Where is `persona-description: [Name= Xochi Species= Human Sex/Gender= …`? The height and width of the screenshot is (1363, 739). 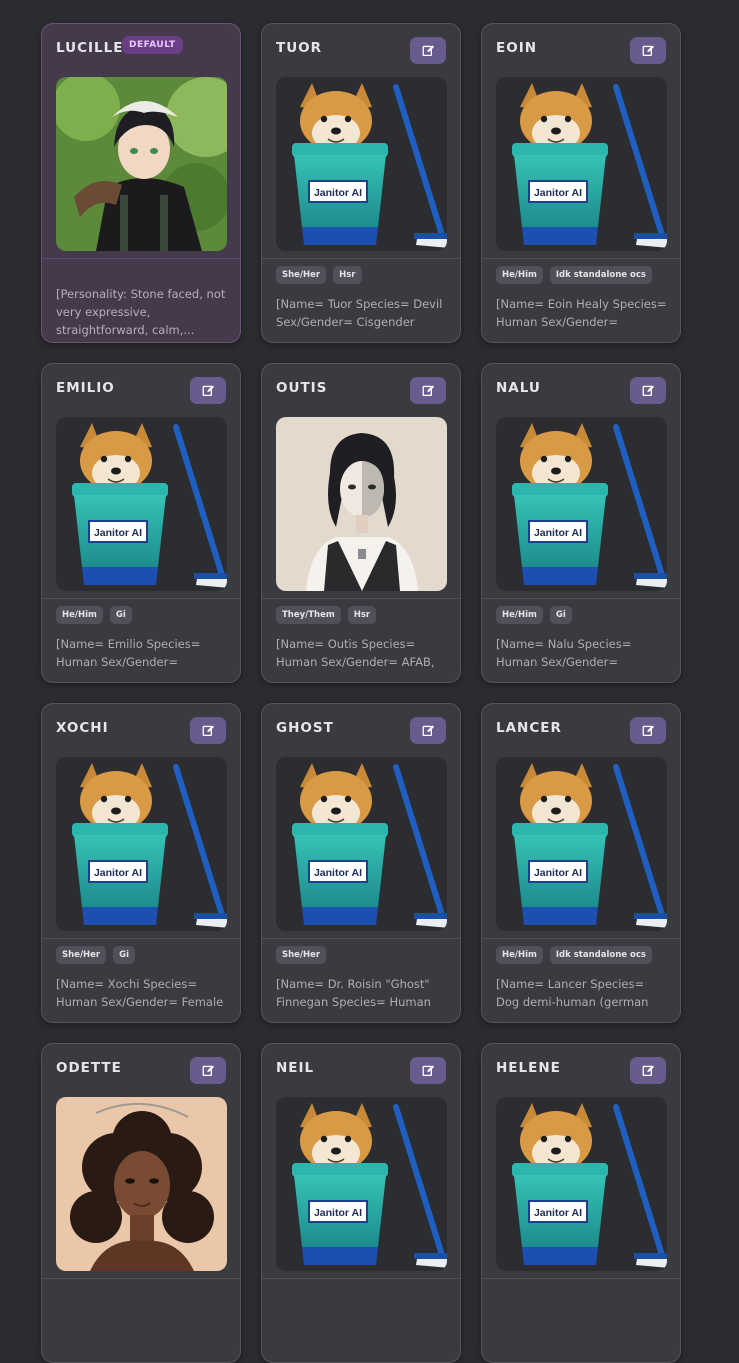 persona-description: [Name= Xochi Species= Human Sex/Gender= … is located at coordinates (140, 993).